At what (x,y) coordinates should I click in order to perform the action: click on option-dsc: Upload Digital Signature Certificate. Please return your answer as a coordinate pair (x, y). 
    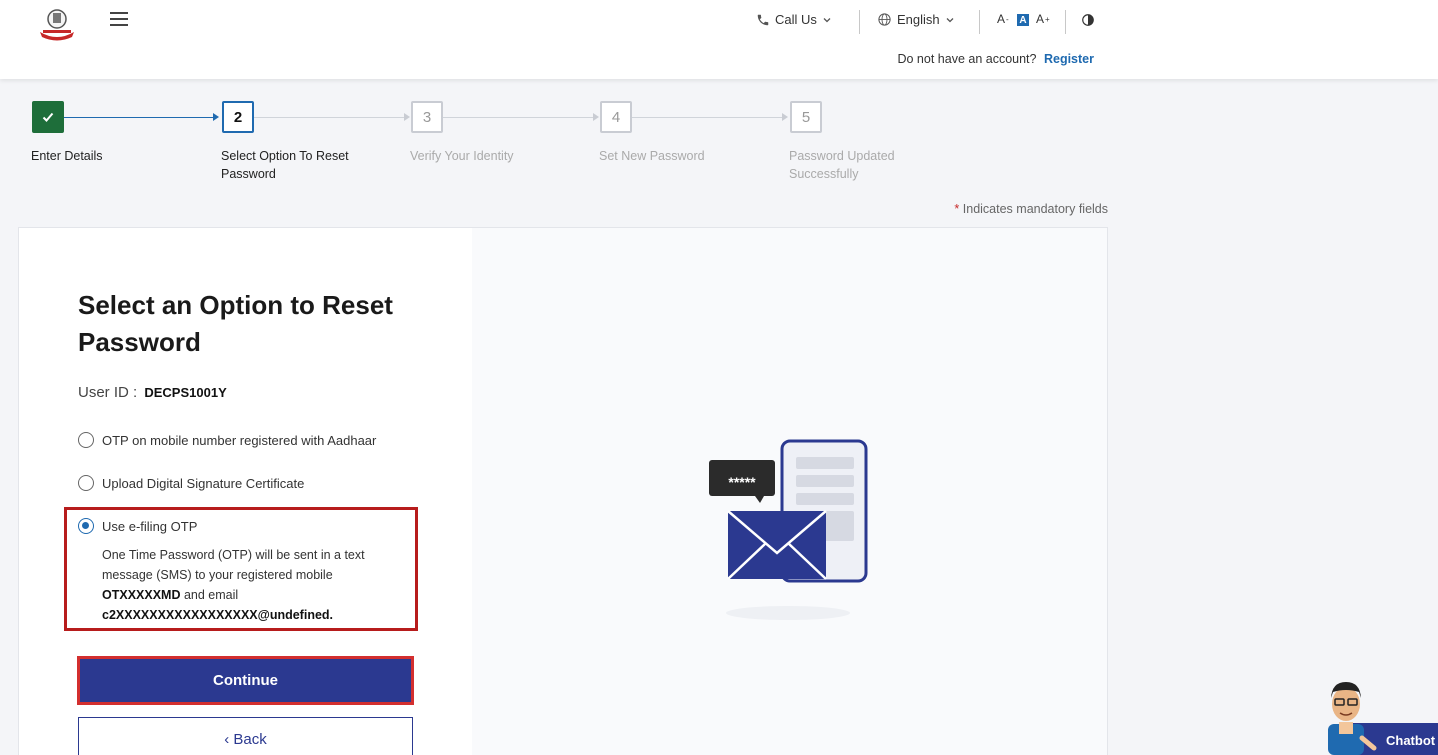
    Looking at the image, I should click on (191, 483).